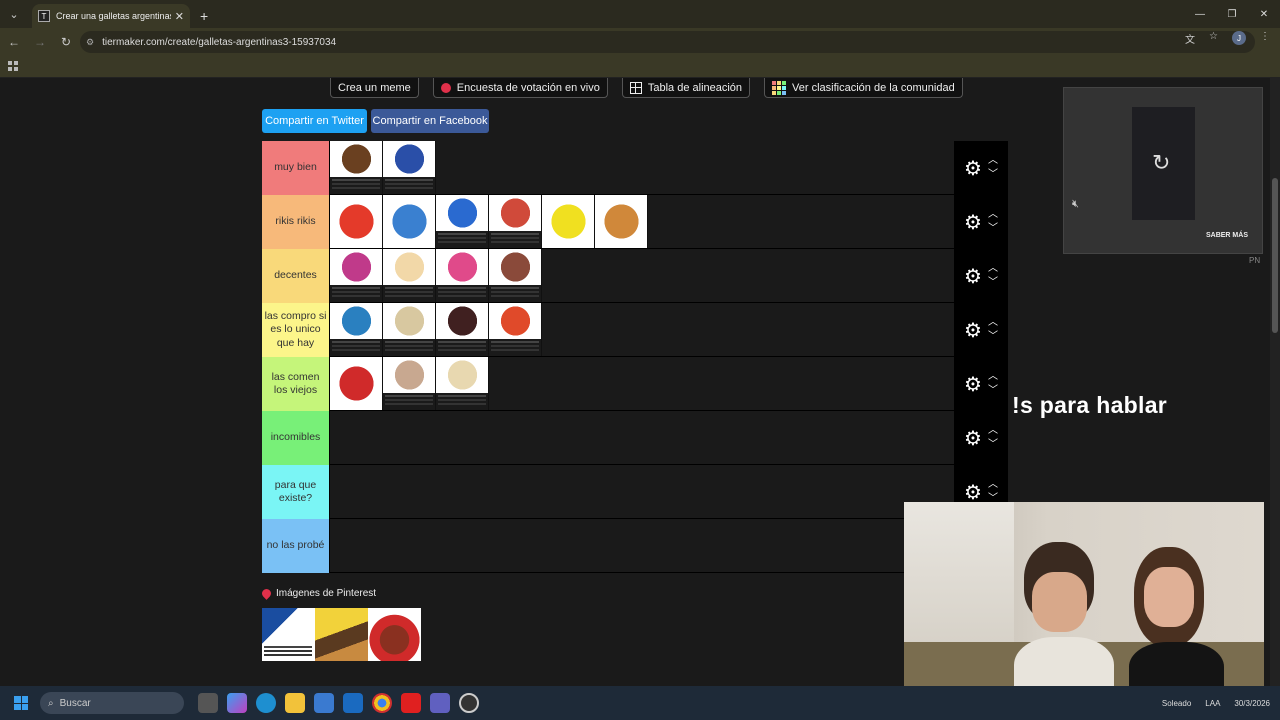  Describe the element at coordinates (411, 703) in the screenshot. I see `youtube-icon` at that location.